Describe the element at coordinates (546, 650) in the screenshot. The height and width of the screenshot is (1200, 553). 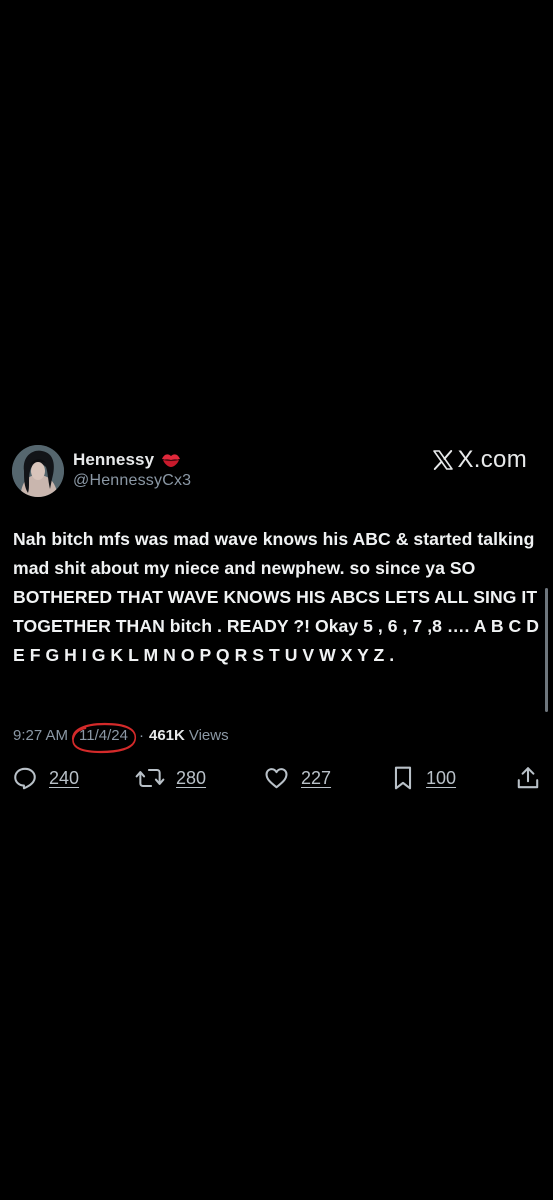
I see `scrollbar` at that location.